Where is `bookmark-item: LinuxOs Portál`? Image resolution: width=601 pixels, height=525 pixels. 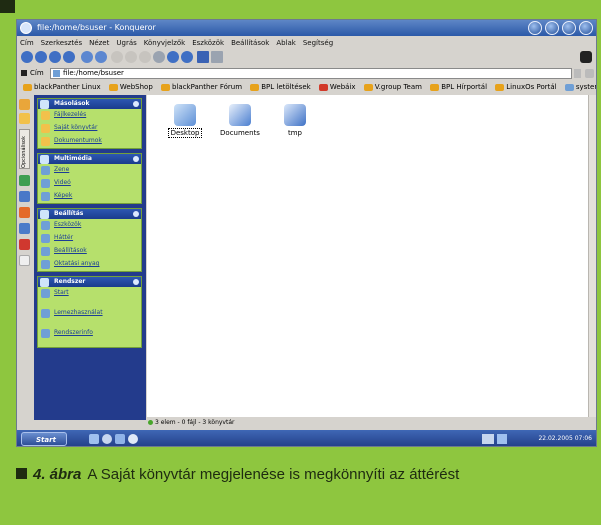
bookmark-item: LinuxOs Portál is located at coordinates (526, 87).